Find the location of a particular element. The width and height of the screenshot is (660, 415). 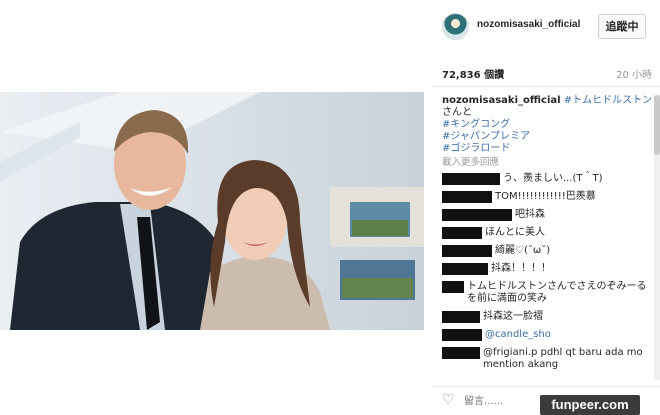

hashtag-link: #キングコング is located at coordinates (476, 124).